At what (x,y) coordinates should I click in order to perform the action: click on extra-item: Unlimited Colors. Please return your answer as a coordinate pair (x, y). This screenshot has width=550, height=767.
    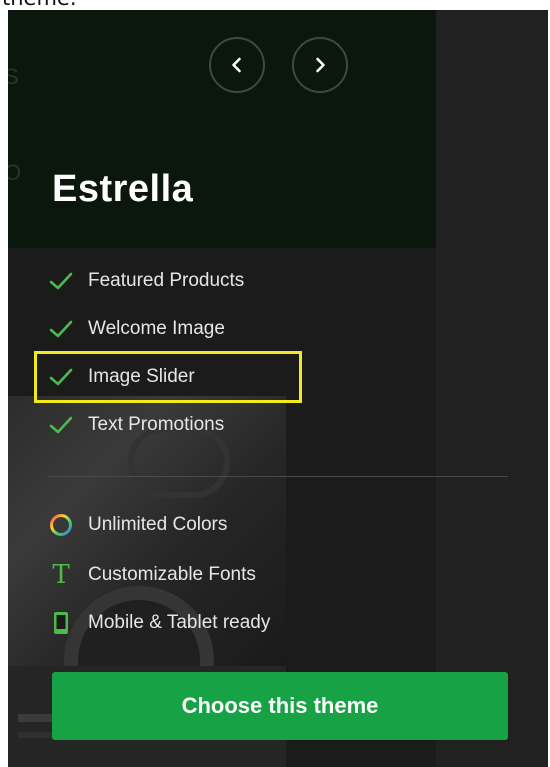
    Looking at the image, I should click on (137, 525).